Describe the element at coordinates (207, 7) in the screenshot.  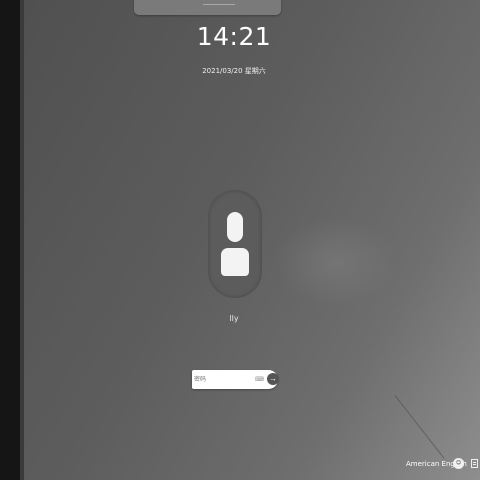
I see `top-dropdown-panel` at that location.